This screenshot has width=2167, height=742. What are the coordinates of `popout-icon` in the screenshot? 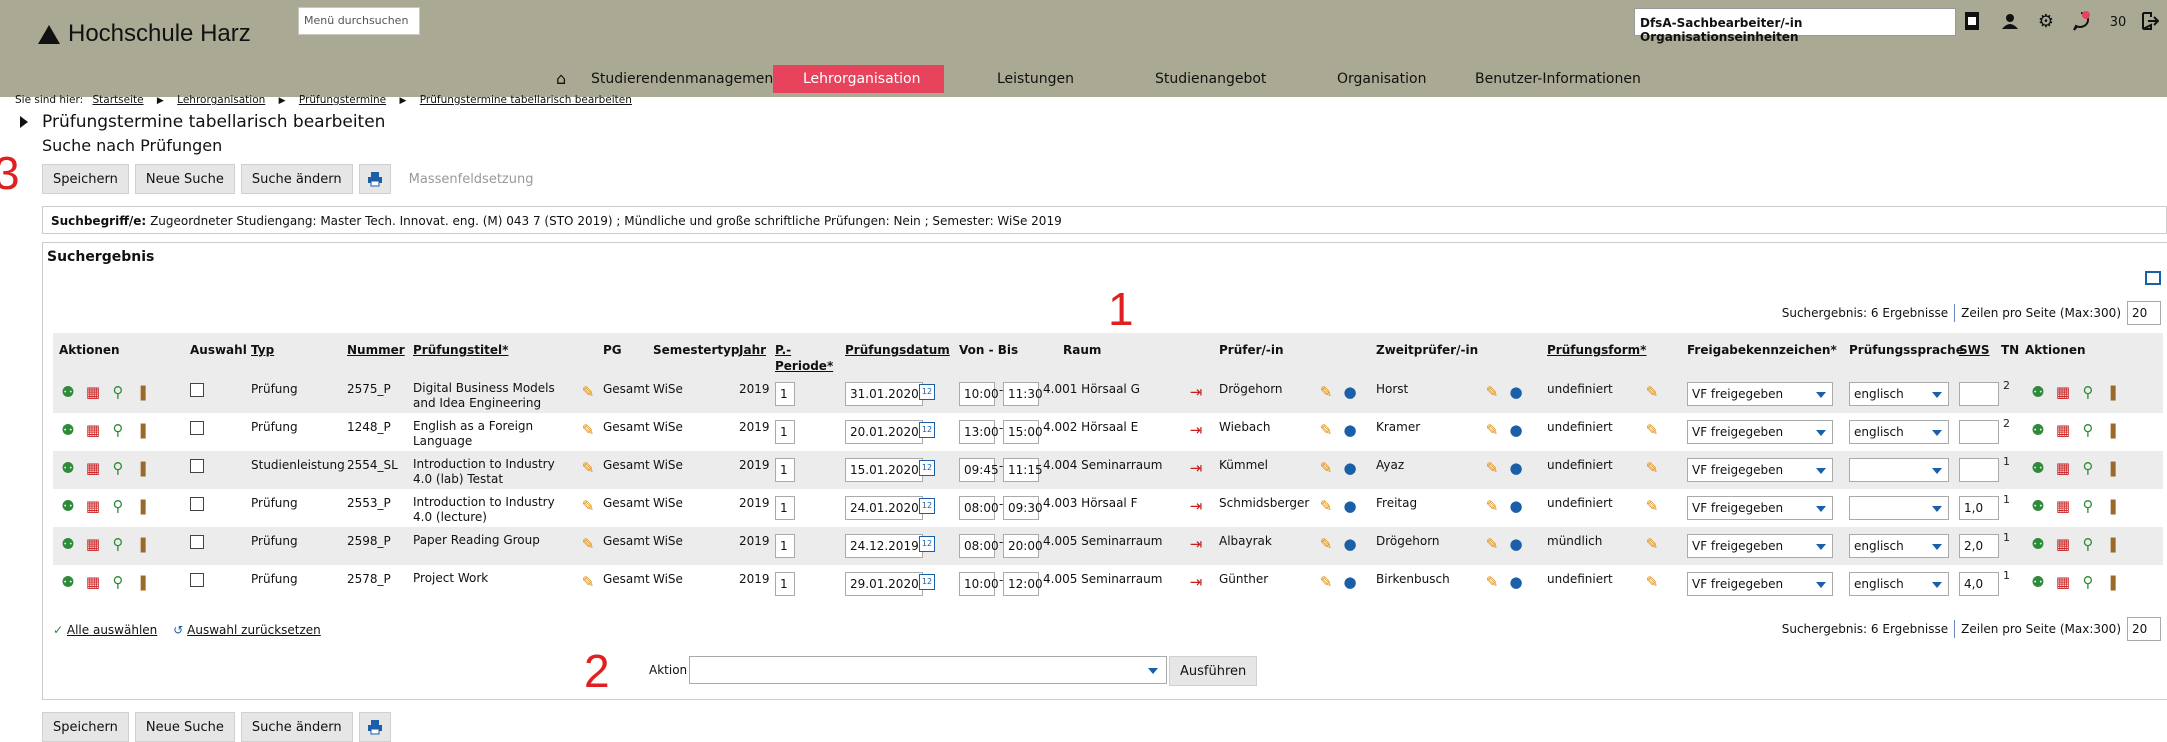 It's located at (2153, 278).